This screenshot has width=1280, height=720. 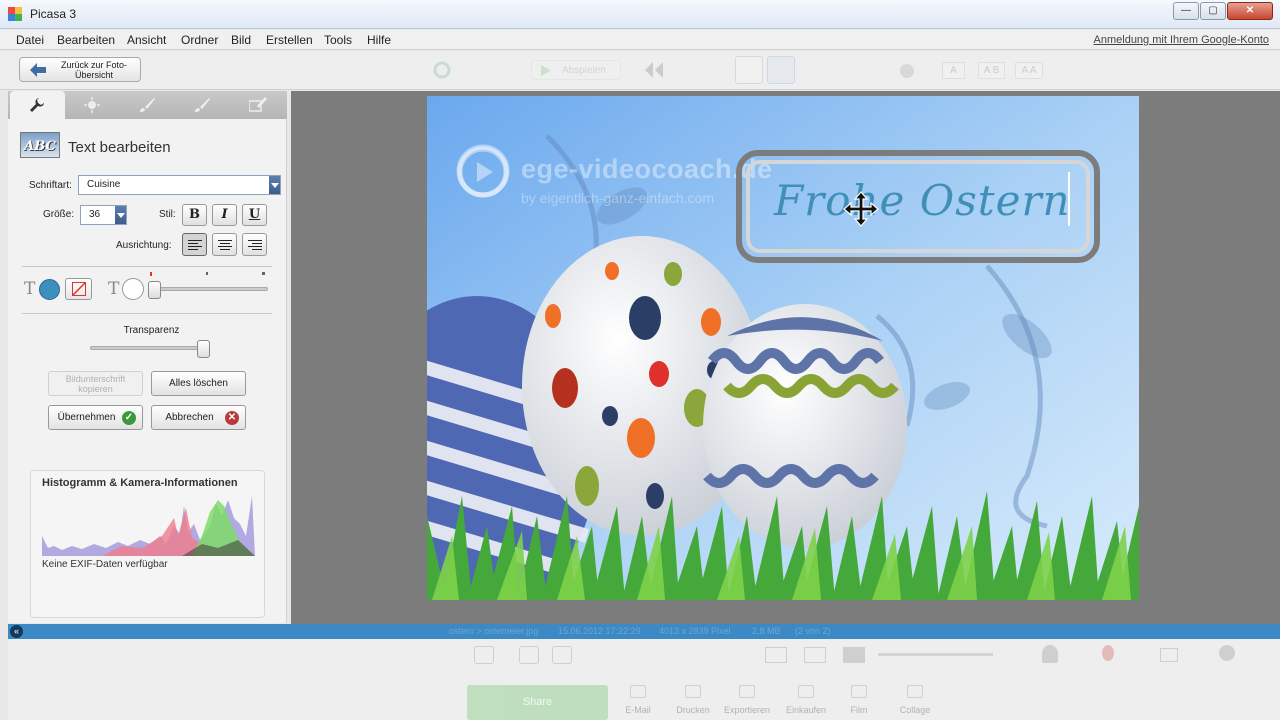 I want to click on no-outline-button, so click(x=78, y=289).